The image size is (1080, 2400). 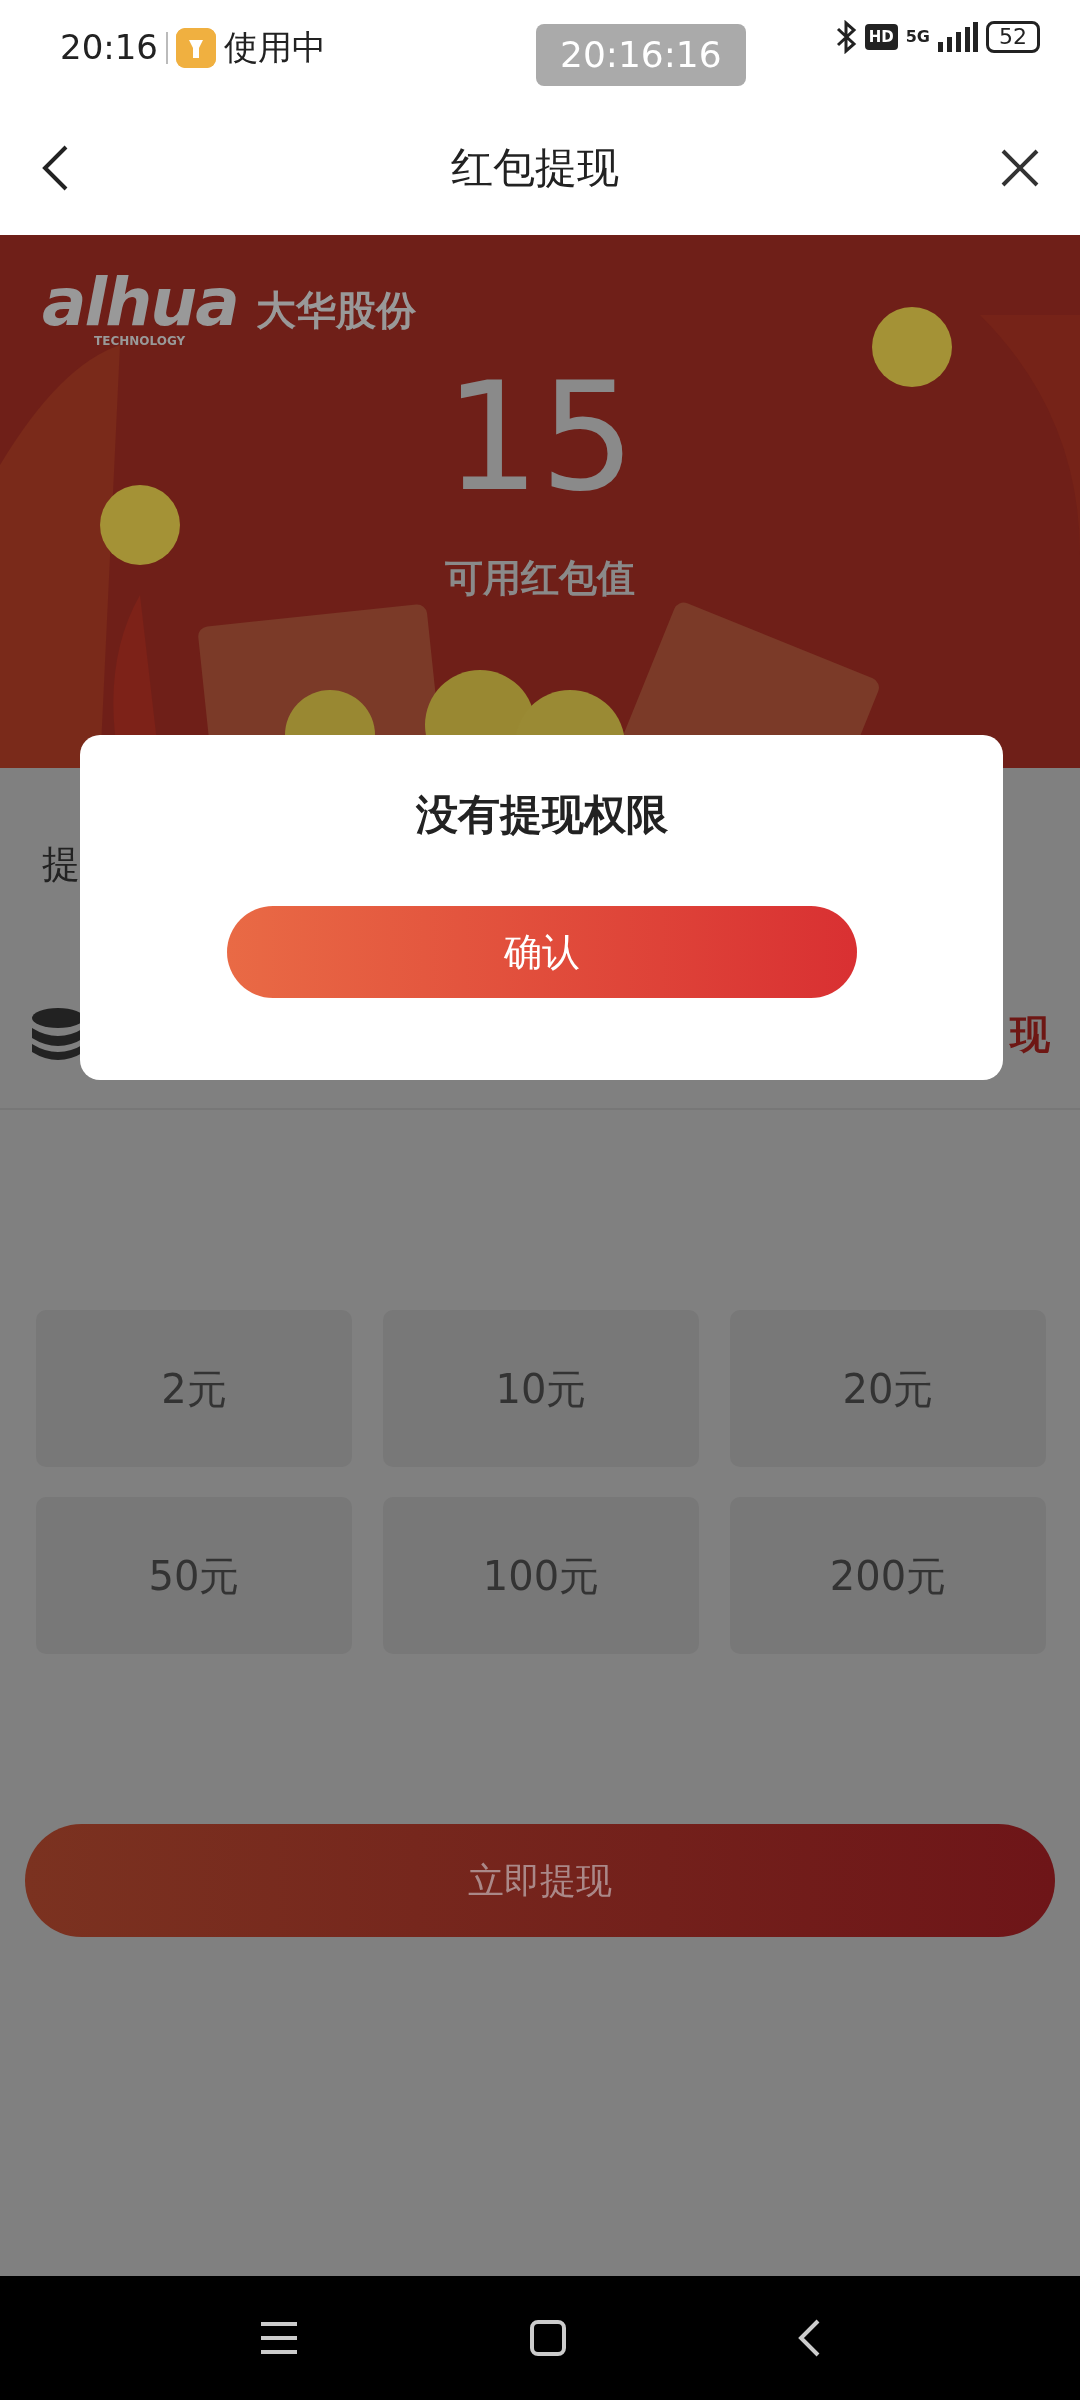 I want to click on balance-label: 可用红包值, so click(x=540, y=578).